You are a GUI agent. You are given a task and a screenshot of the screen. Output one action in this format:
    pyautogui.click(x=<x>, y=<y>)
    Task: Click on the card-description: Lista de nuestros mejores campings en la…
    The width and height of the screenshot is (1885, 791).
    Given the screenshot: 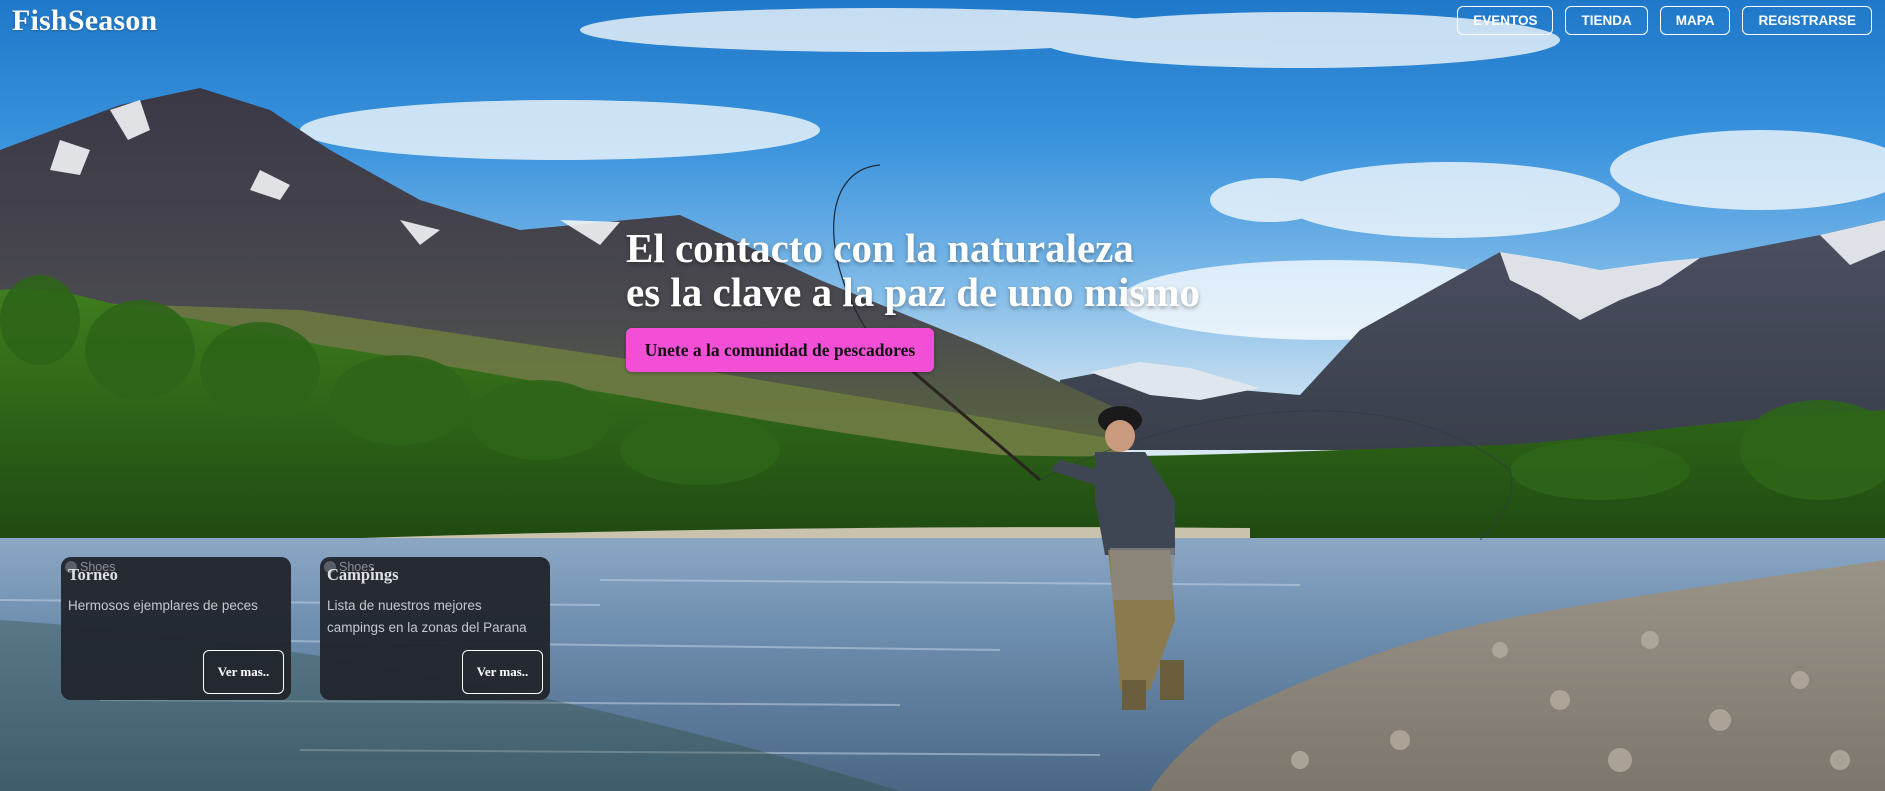 What is the action you would take?
    pyautogui.click(x=427, y=616)
    